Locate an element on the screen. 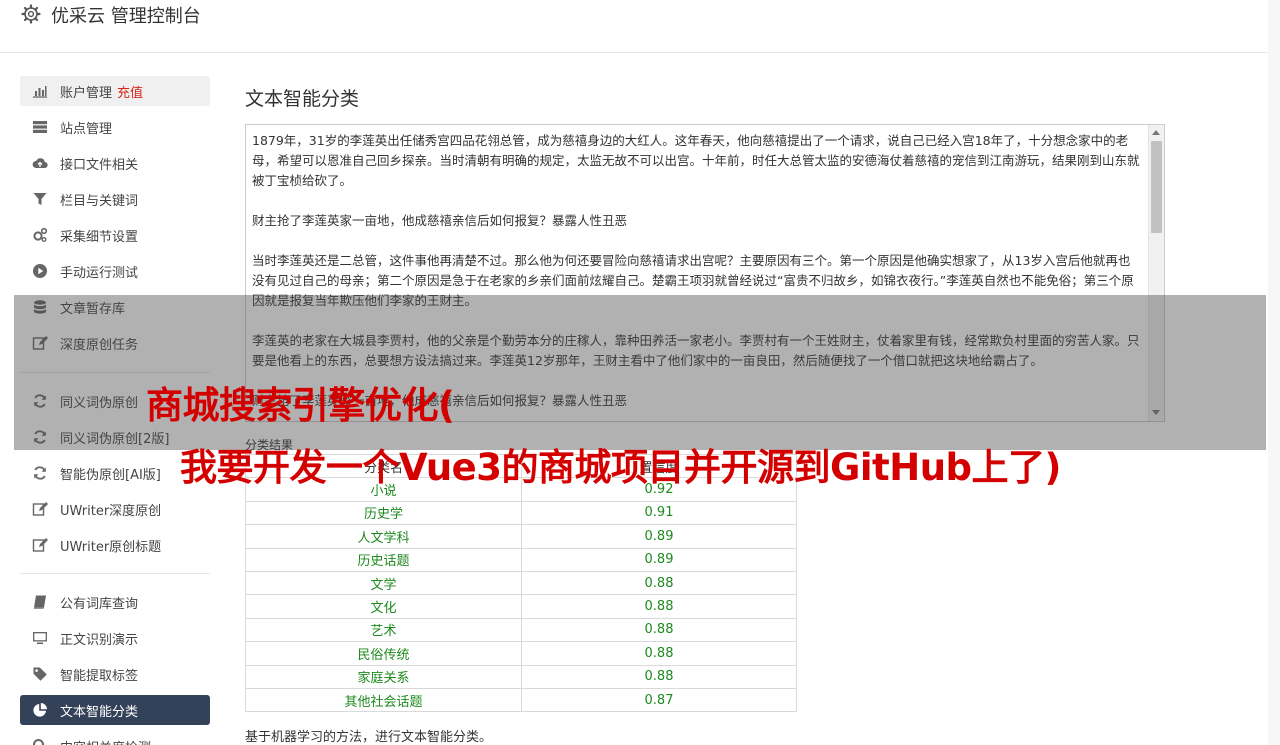 The image size is (1280, 745). category-cell: 人文学科 is located at coordinates (383, 536).